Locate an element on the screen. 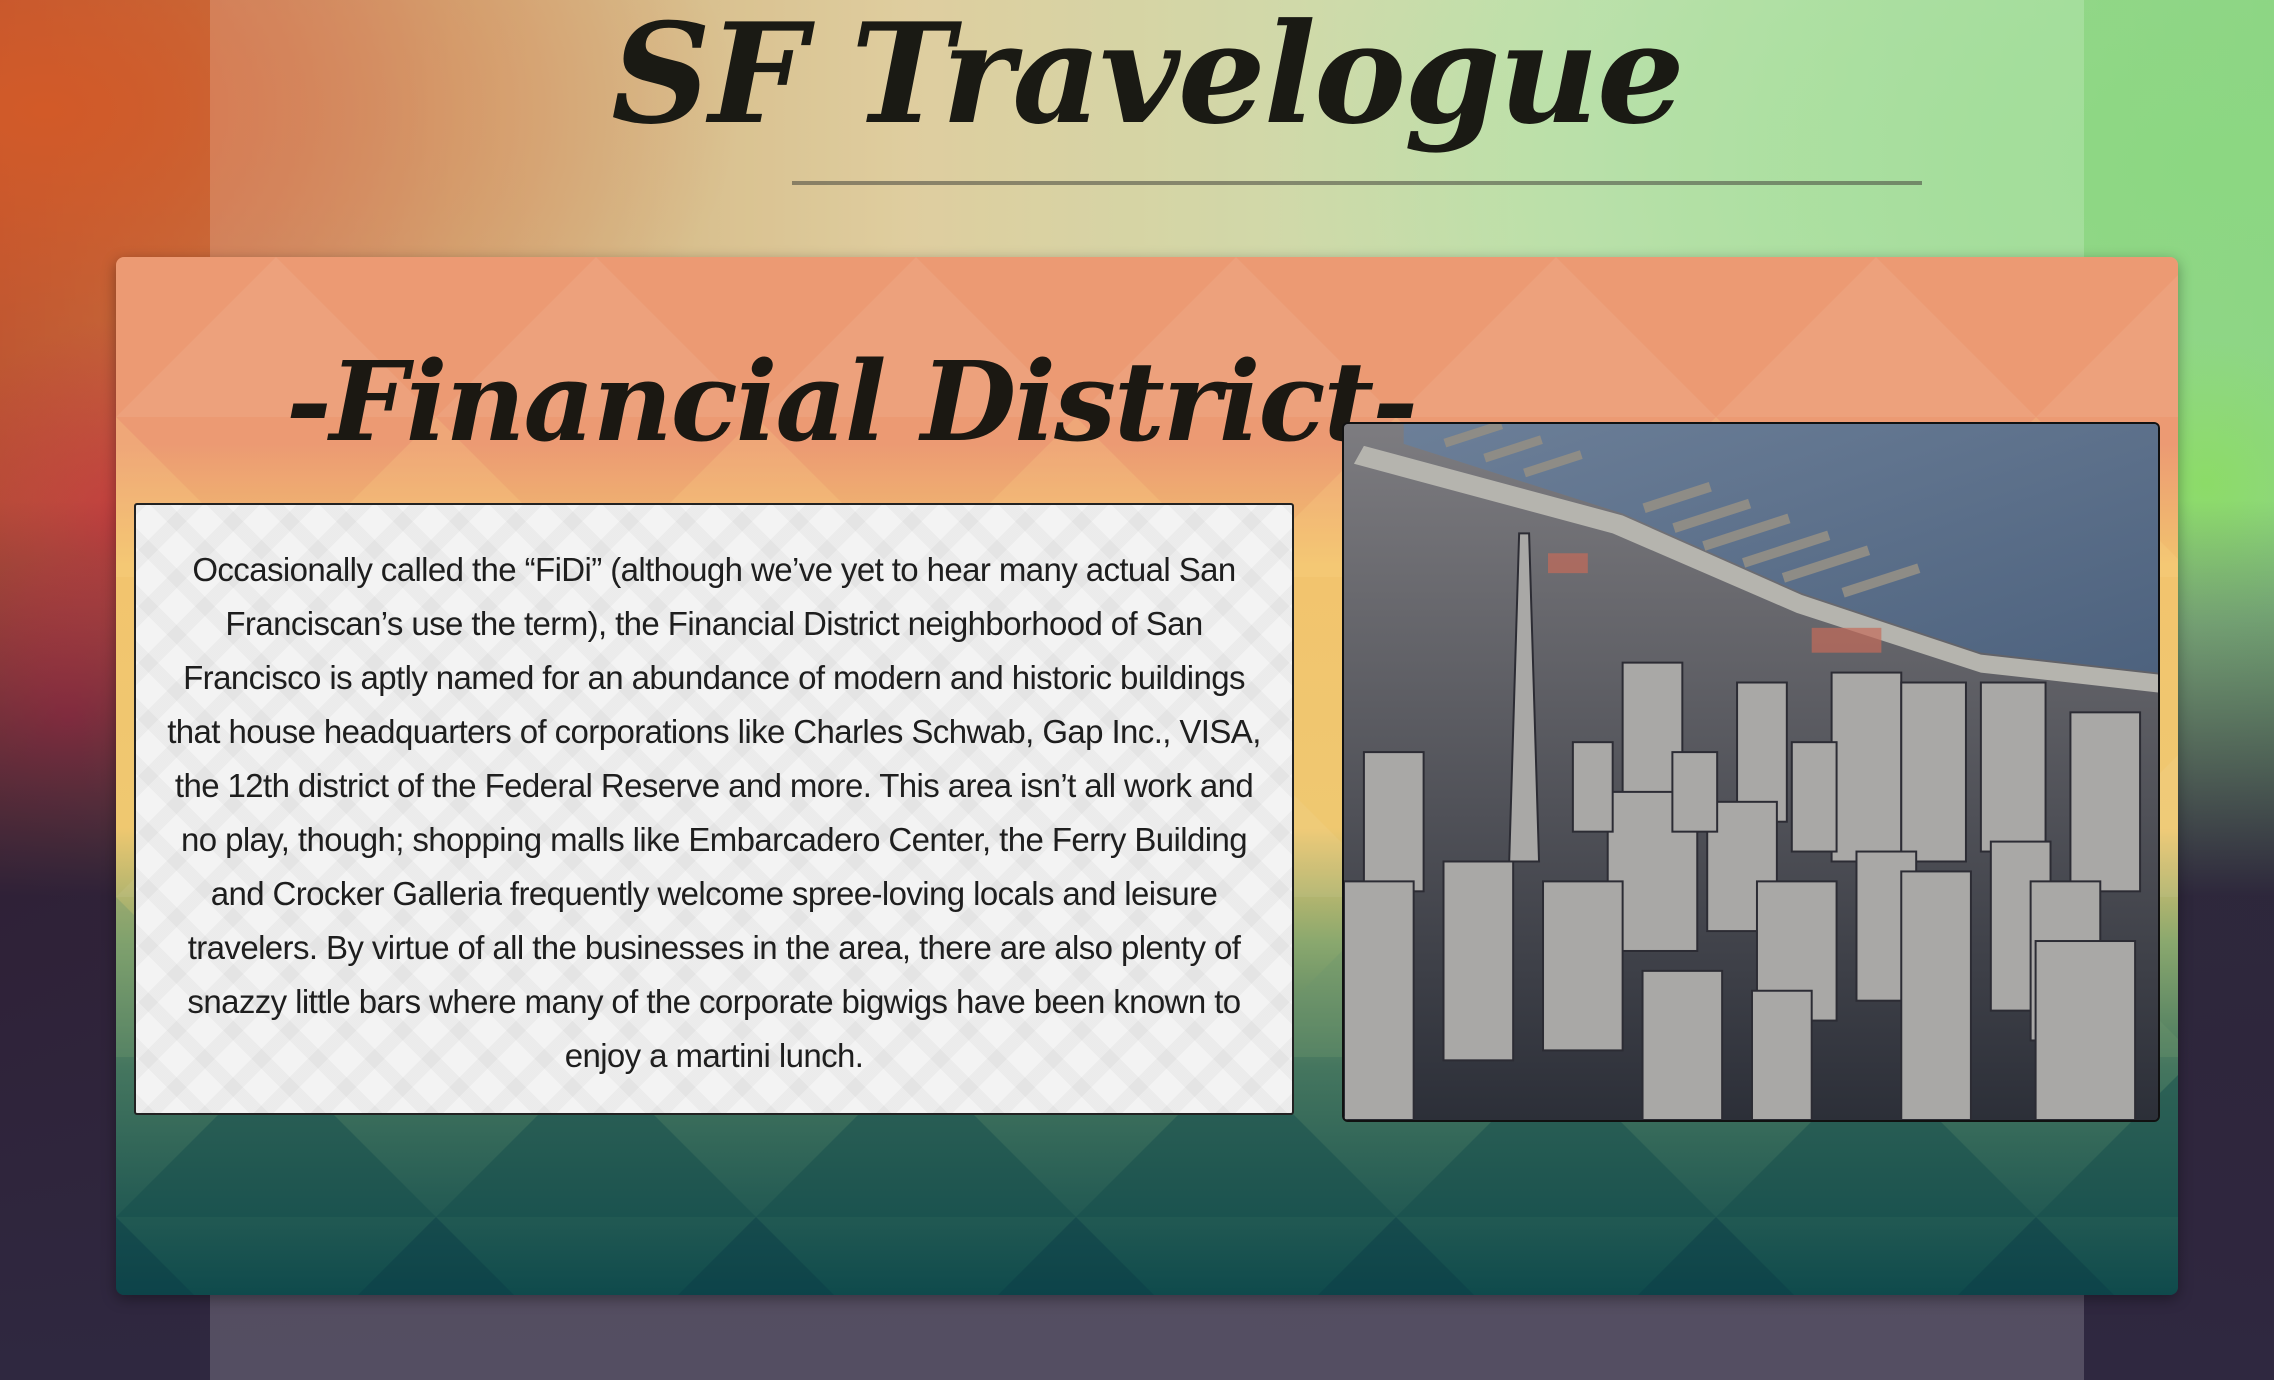  site-title: SF Travelogue is located at coordinates (1148, 77).